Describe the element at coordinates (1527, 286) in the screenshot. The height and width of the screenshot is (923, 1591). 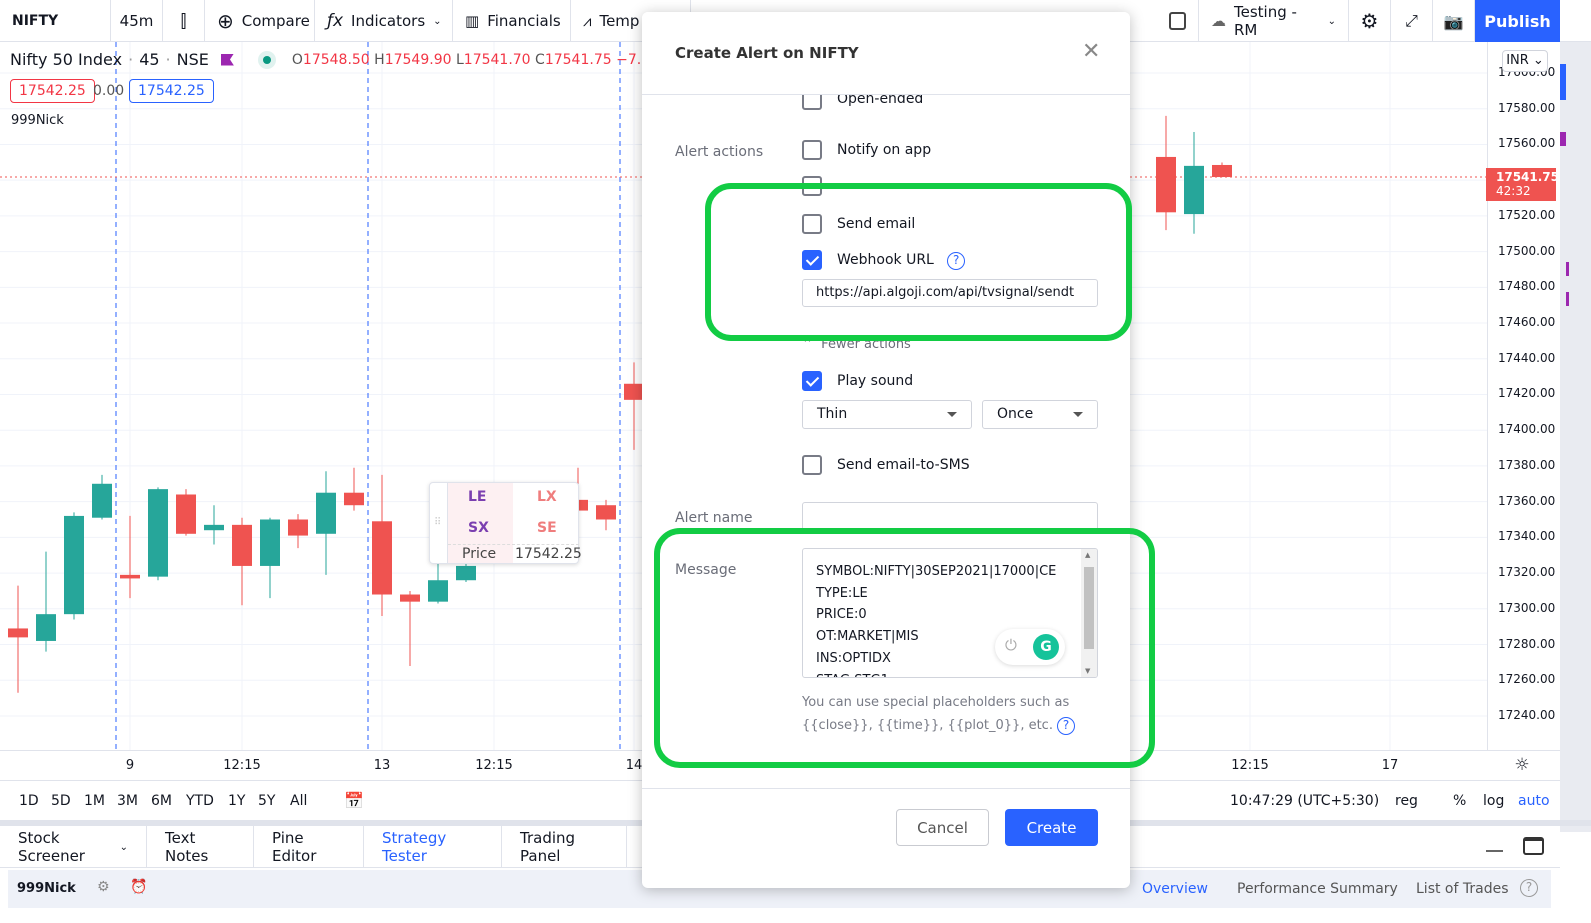
I see `price-tick: 17480.00` at that location.